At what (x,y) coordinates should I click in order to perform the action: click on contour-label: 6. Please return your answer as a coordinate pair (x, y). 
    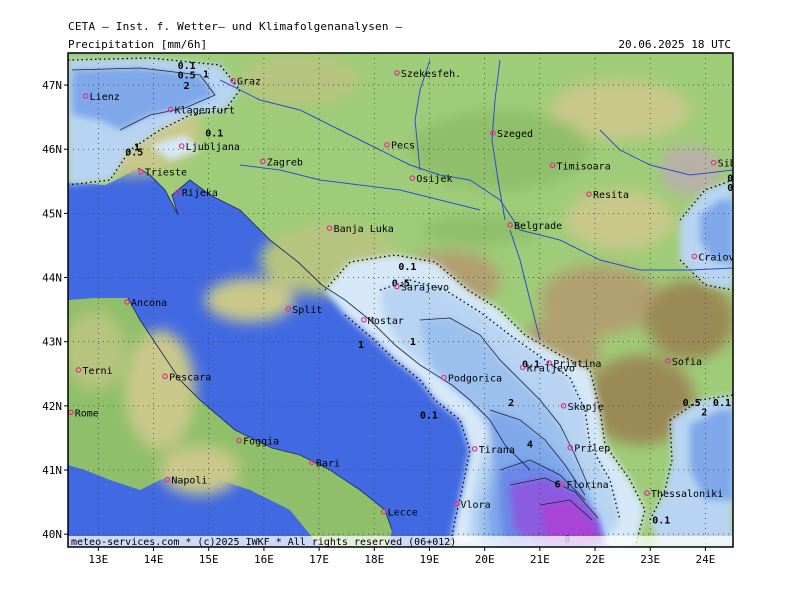
    Looking at the image, I should click on (557, 484).